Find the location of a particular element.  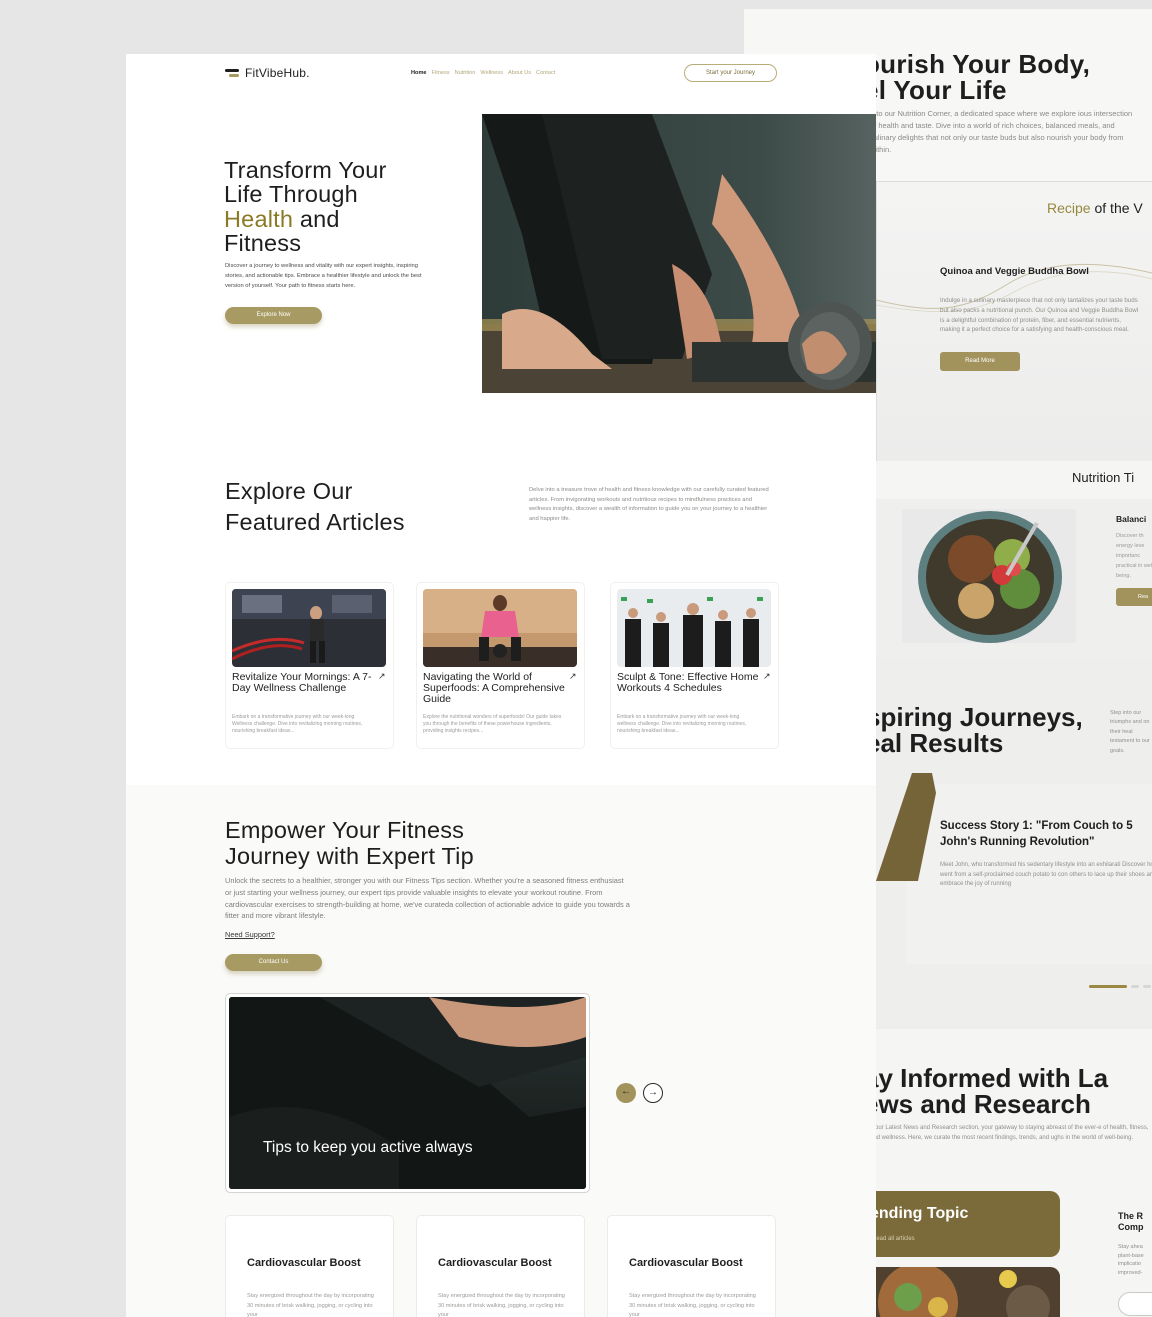

logo-icon is located at coordinates (233, 73).